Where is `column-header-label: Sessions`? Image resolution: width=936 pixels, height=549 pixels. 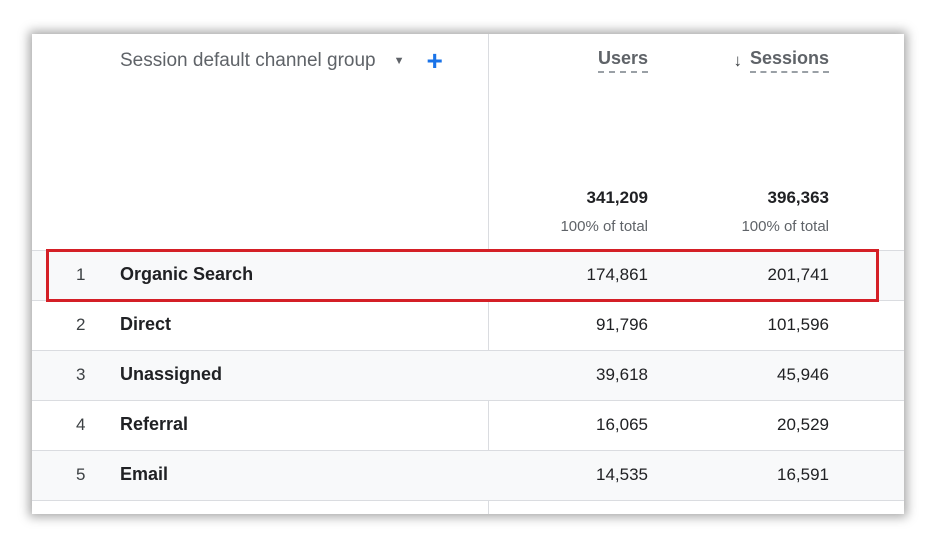 column-header-label: Sessions is located at coordinates (789, 60).